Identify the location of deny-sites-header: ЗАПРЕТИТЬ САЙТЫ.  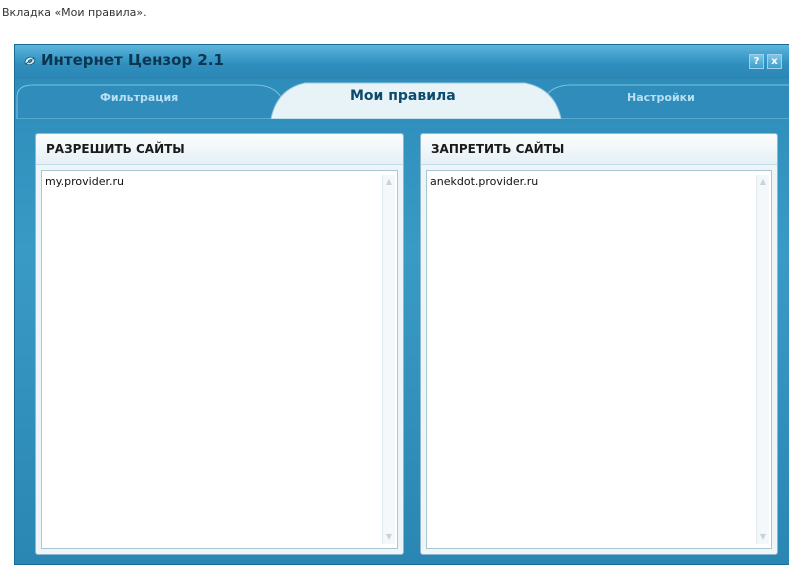
(599, 149).